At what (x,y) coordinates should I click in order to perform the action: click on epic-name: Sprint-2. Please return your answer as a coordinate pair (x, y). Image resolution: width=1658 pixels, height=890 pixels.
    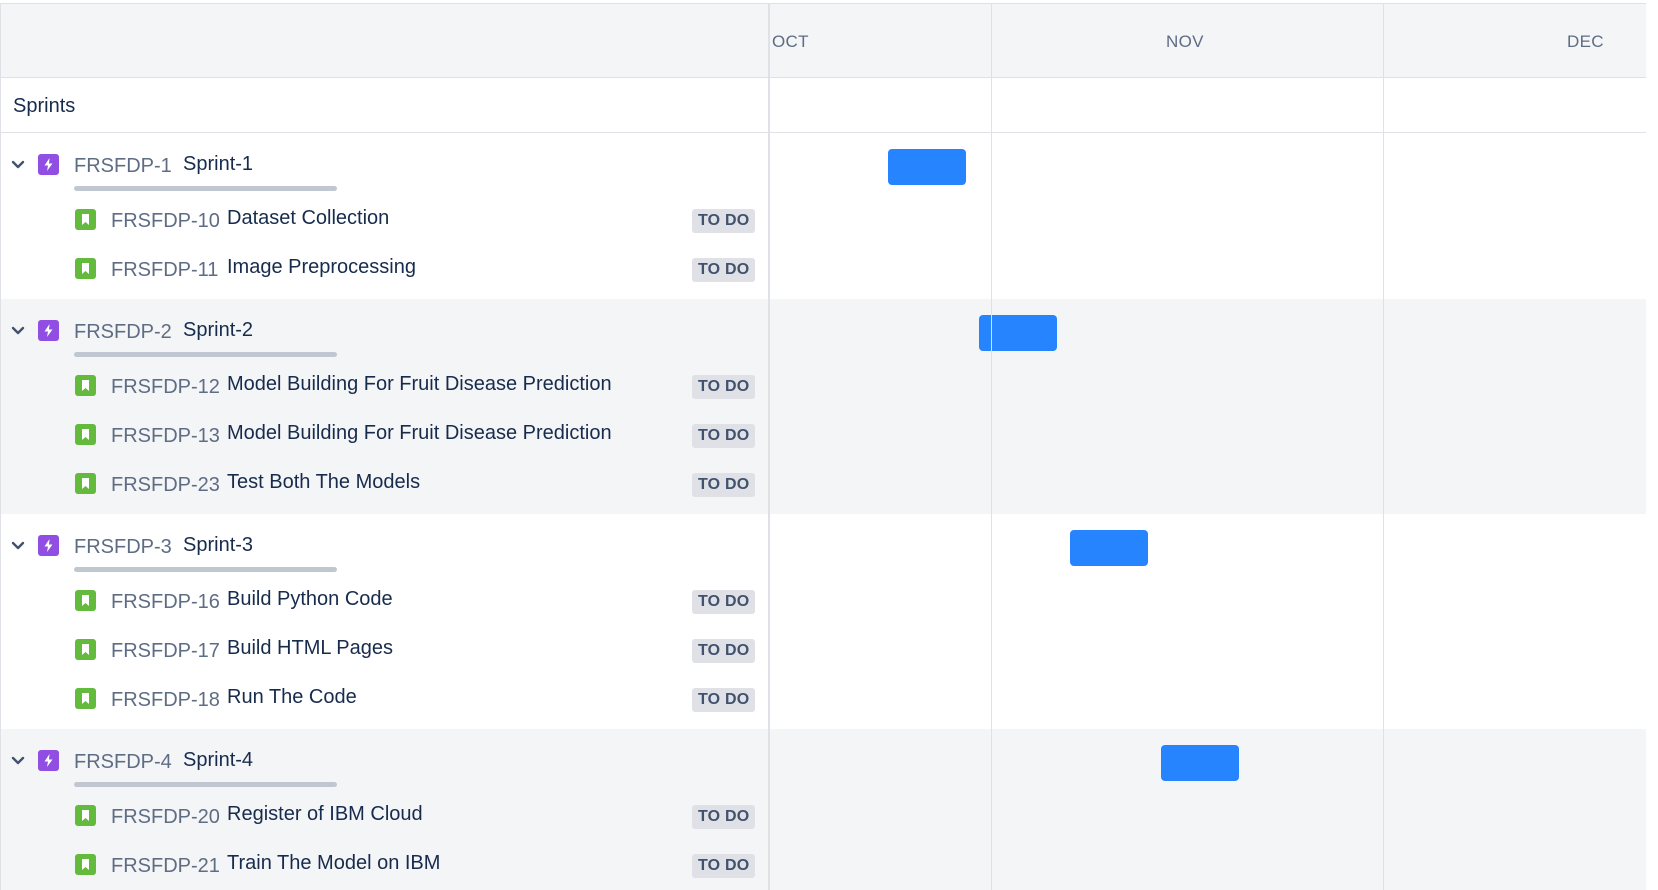
    Looking at the image, I should click on (218, 330).